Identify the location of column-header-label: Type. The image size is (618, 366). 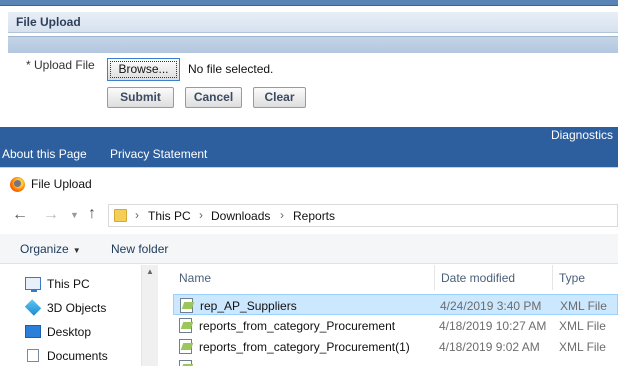
(572, 278).